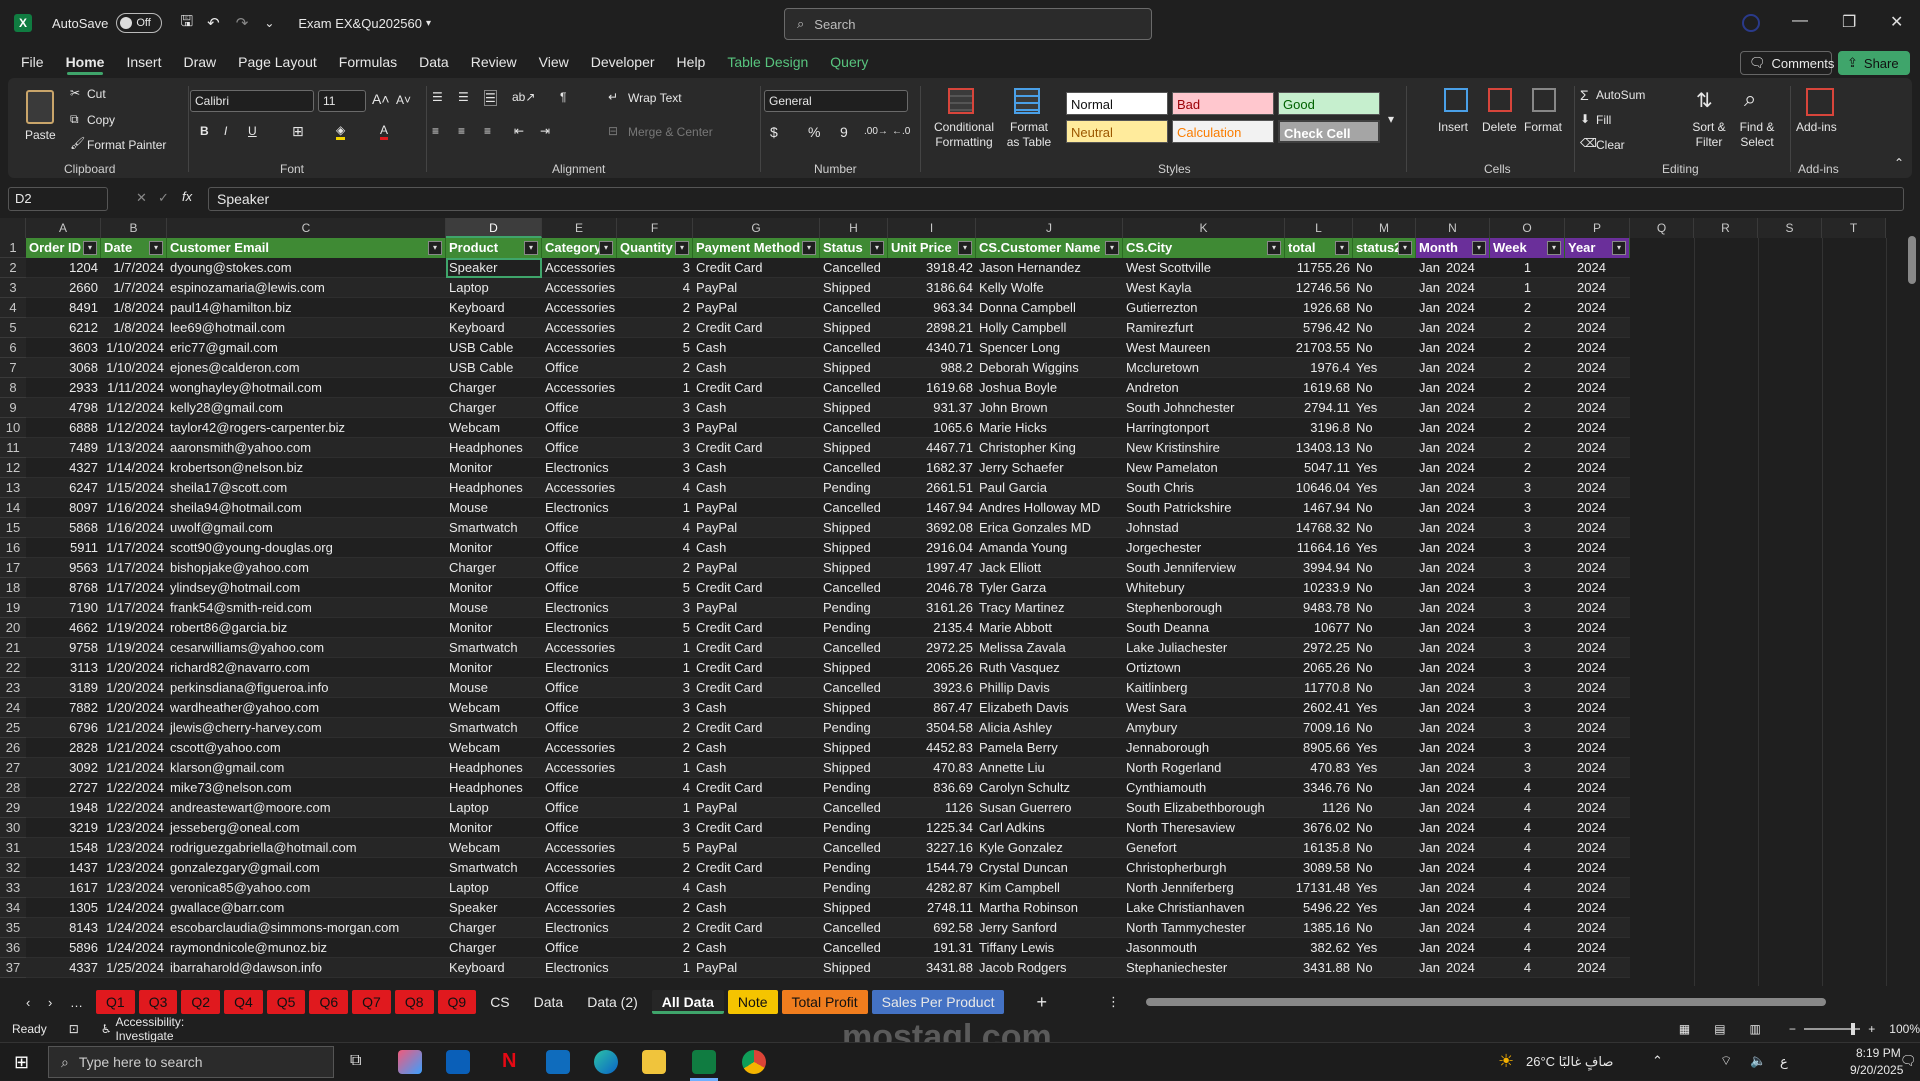 Image resolution: width=1920 pixels, height=1081 pixels. Describe the element at coordinates (63, 588) in the screenshot. I see `table-cell: 8768` at that location.